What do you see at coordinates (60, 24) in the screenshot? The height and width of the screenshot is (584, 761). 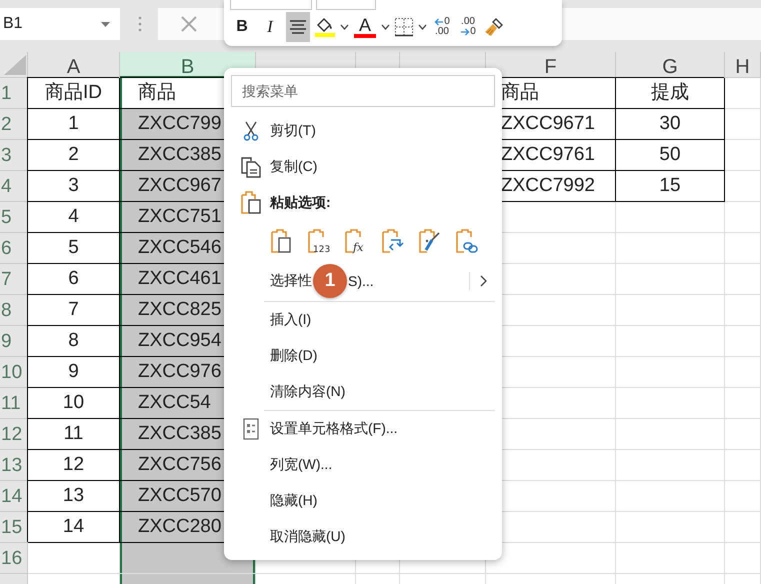 I see `name-box: B1` at bounding box center [60, 24].